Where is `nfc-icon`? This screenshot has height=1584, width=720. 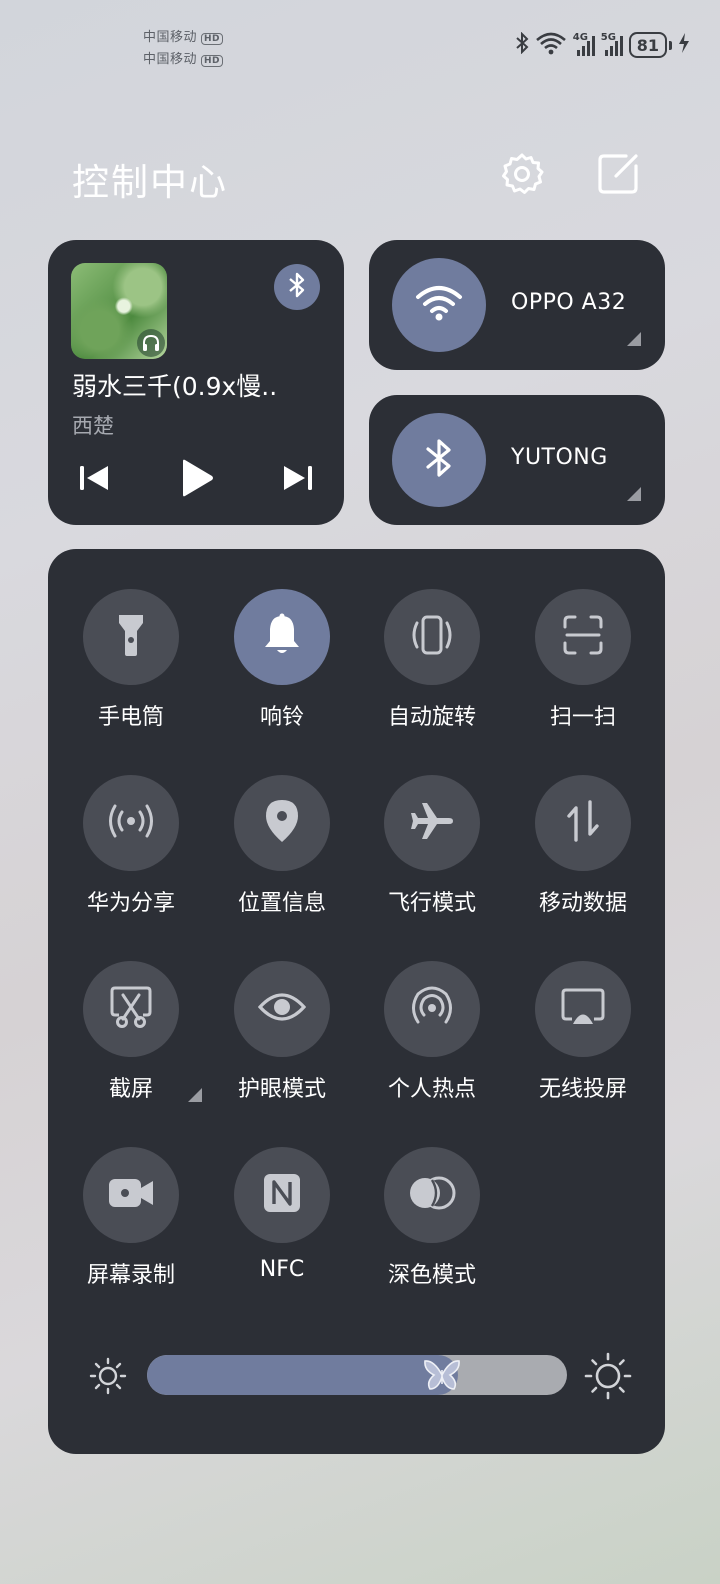
nfc-icon is located at coordinates (282, 1195).